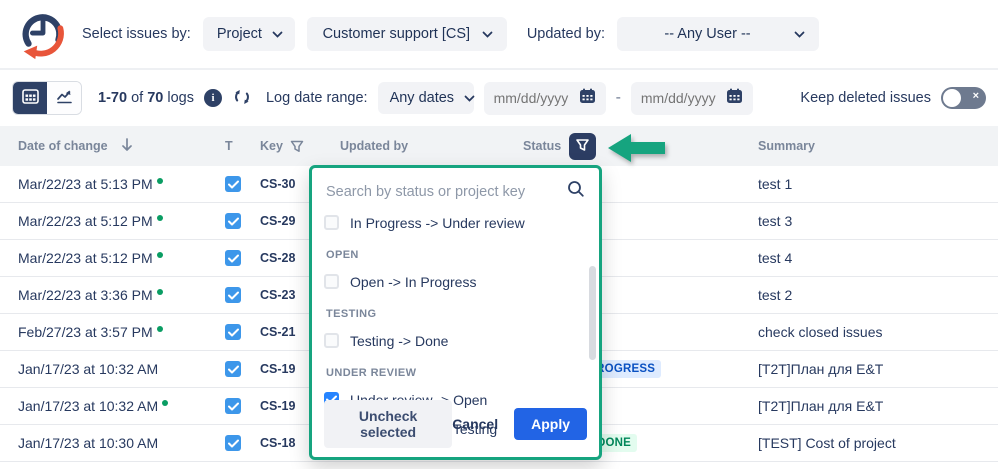 The image size is (998, 469). Describe the element at coordinates (775, 295) in the screenshot. I see `summary-cell: test 2` at that location.